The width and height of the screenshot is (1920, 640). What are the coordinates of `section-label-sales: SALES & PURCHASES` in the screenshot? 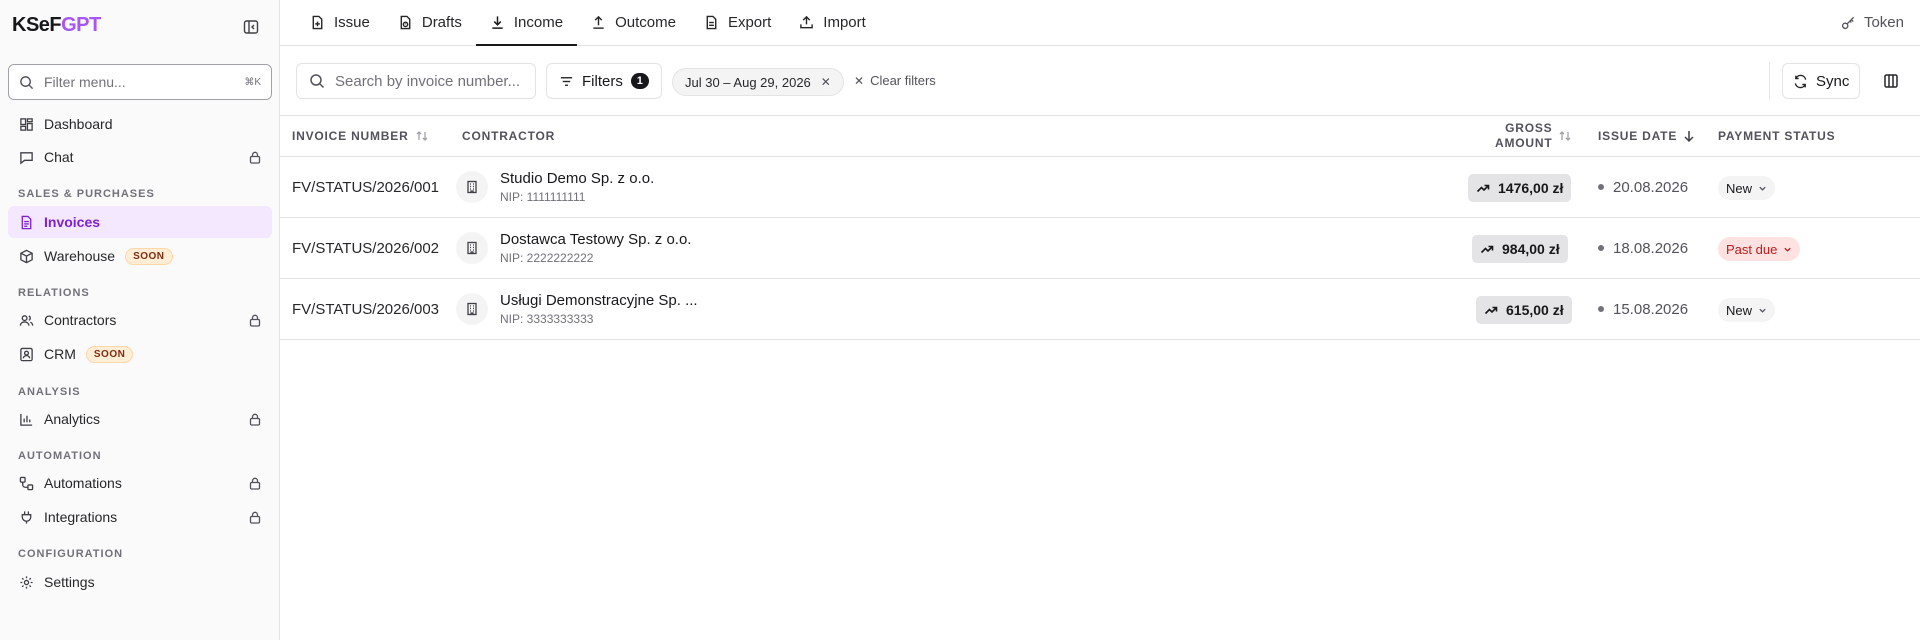 It's located at (86, 194).